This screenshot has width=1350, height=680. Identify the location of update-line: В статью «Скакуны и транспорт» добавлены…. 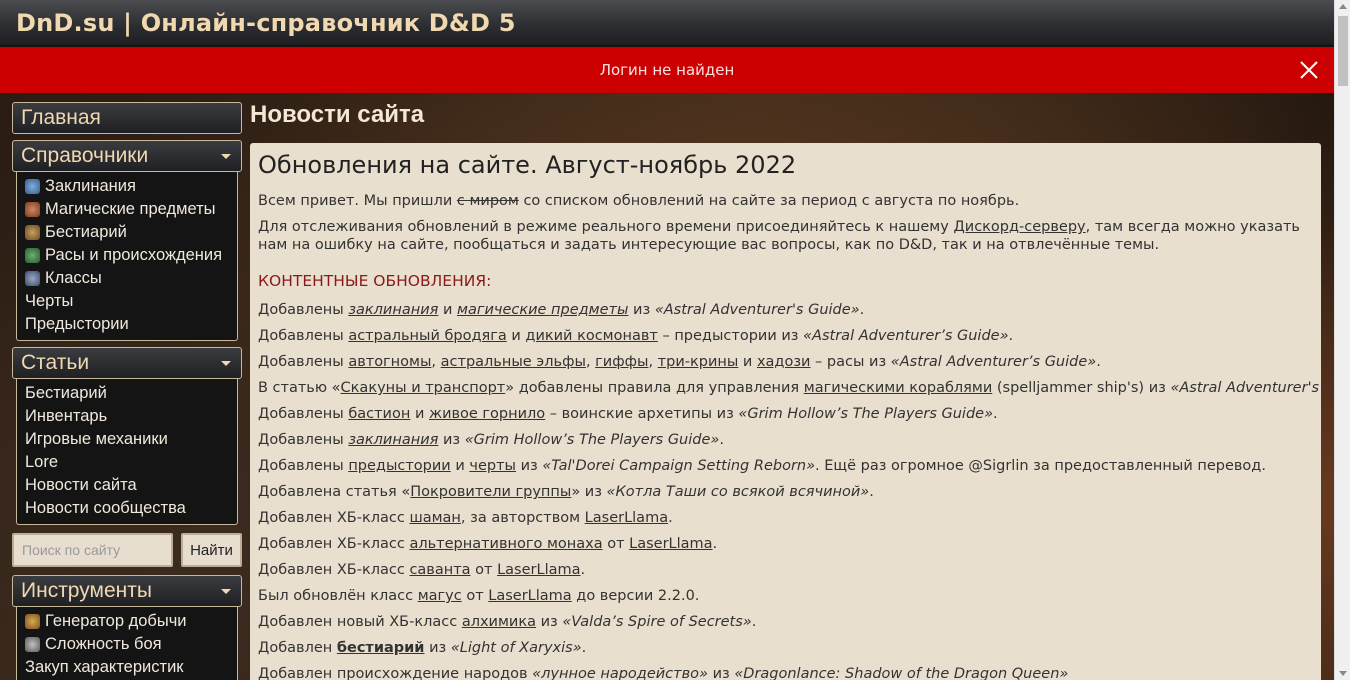
(789, 388).